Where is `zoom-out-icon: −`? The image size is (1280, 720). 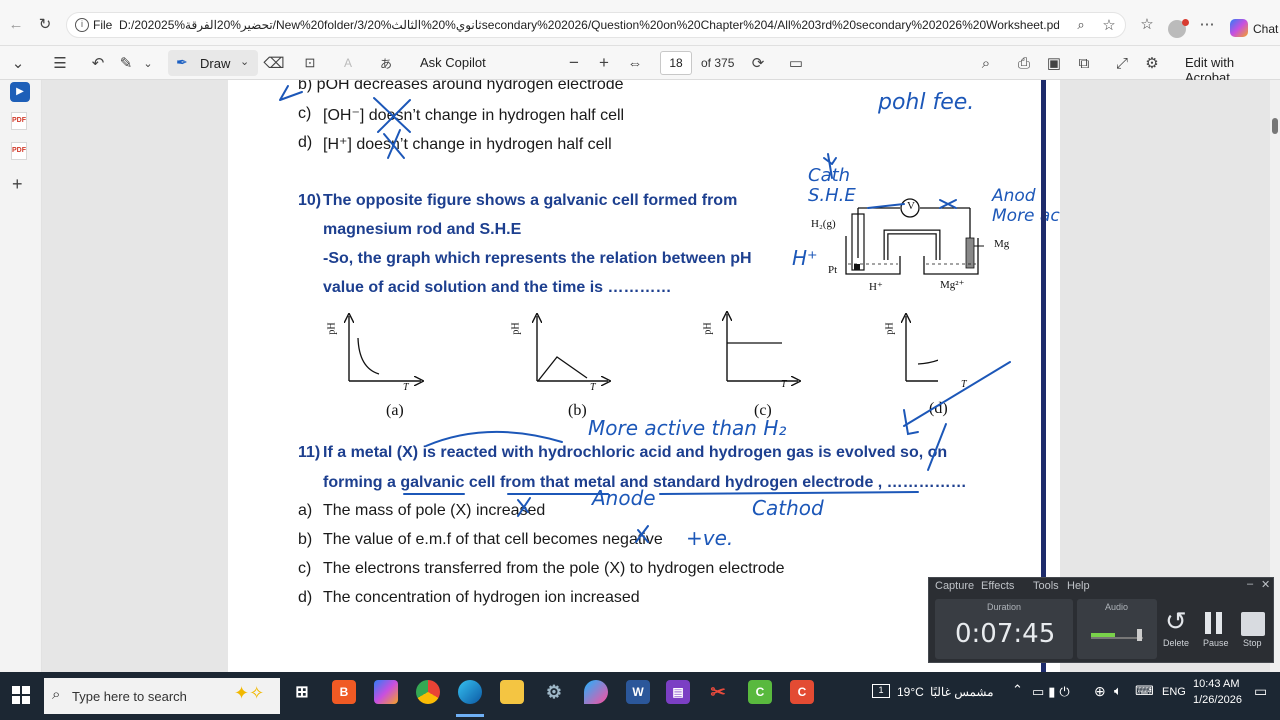
zoom-out-icon: − is located at coordinates (574, 62).